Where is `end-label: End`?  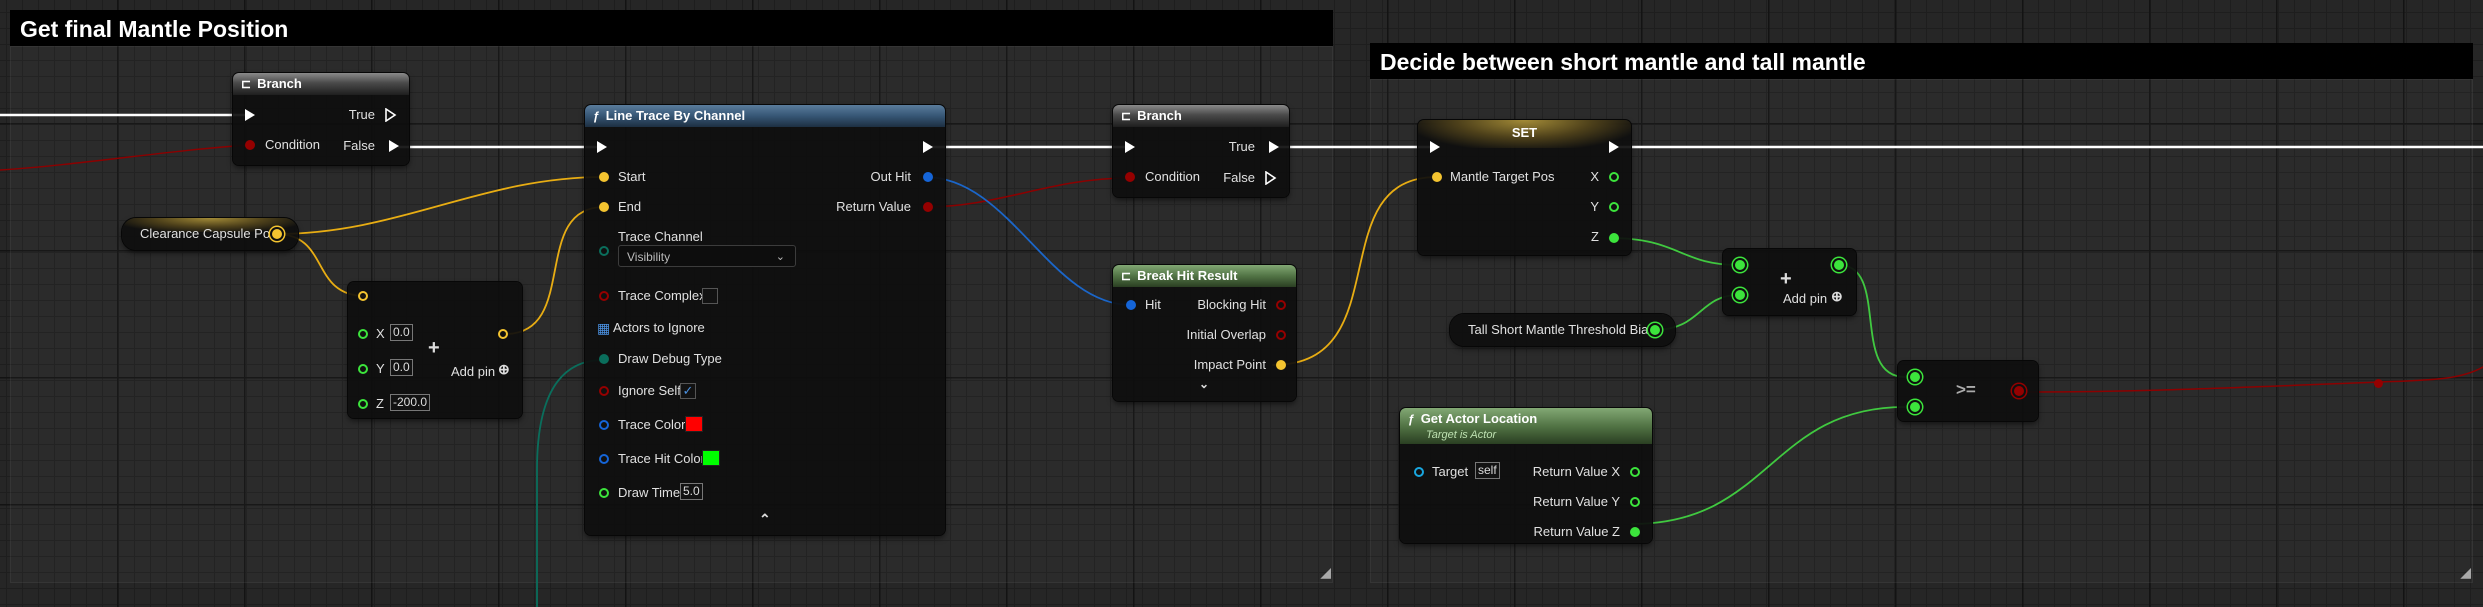 end-label: End is located at coordinates (630, 206).